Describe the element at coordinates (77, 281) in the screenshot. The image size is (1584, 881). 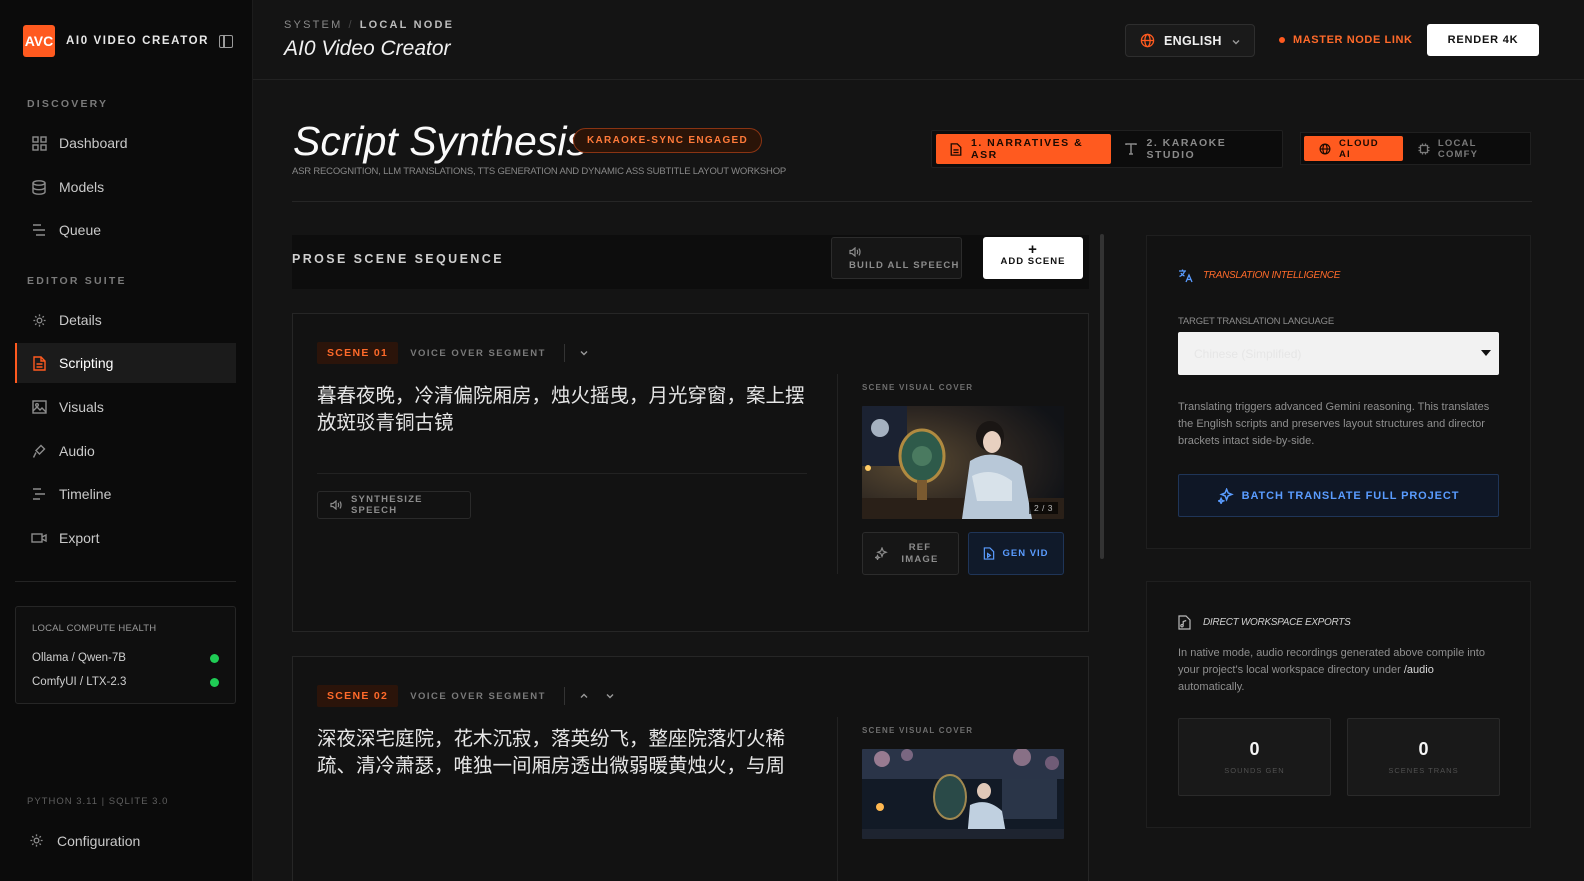
I see `nav-section-editor: EDITOR SUITE` at that location.